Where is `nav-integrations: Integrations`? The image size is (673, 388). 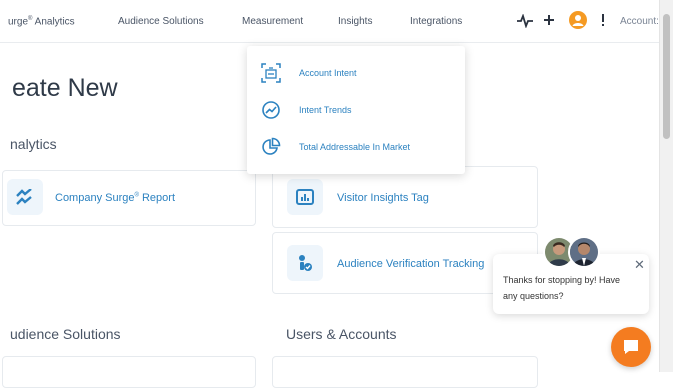
nav-integrations: Integrations is located at coordinates (436, 21).